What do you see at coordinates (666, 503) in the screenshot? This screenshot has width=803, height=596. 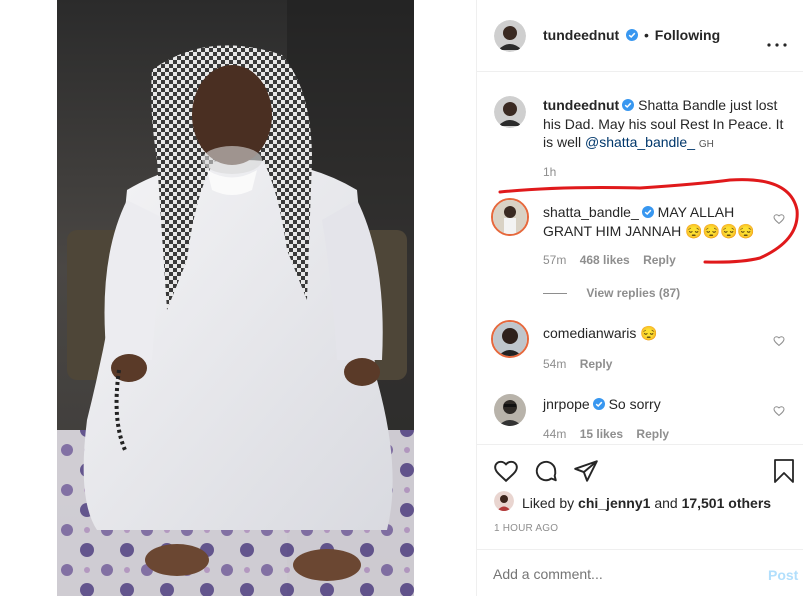 I see `liked-by-joiner: and` at bounding box center [666, 503].